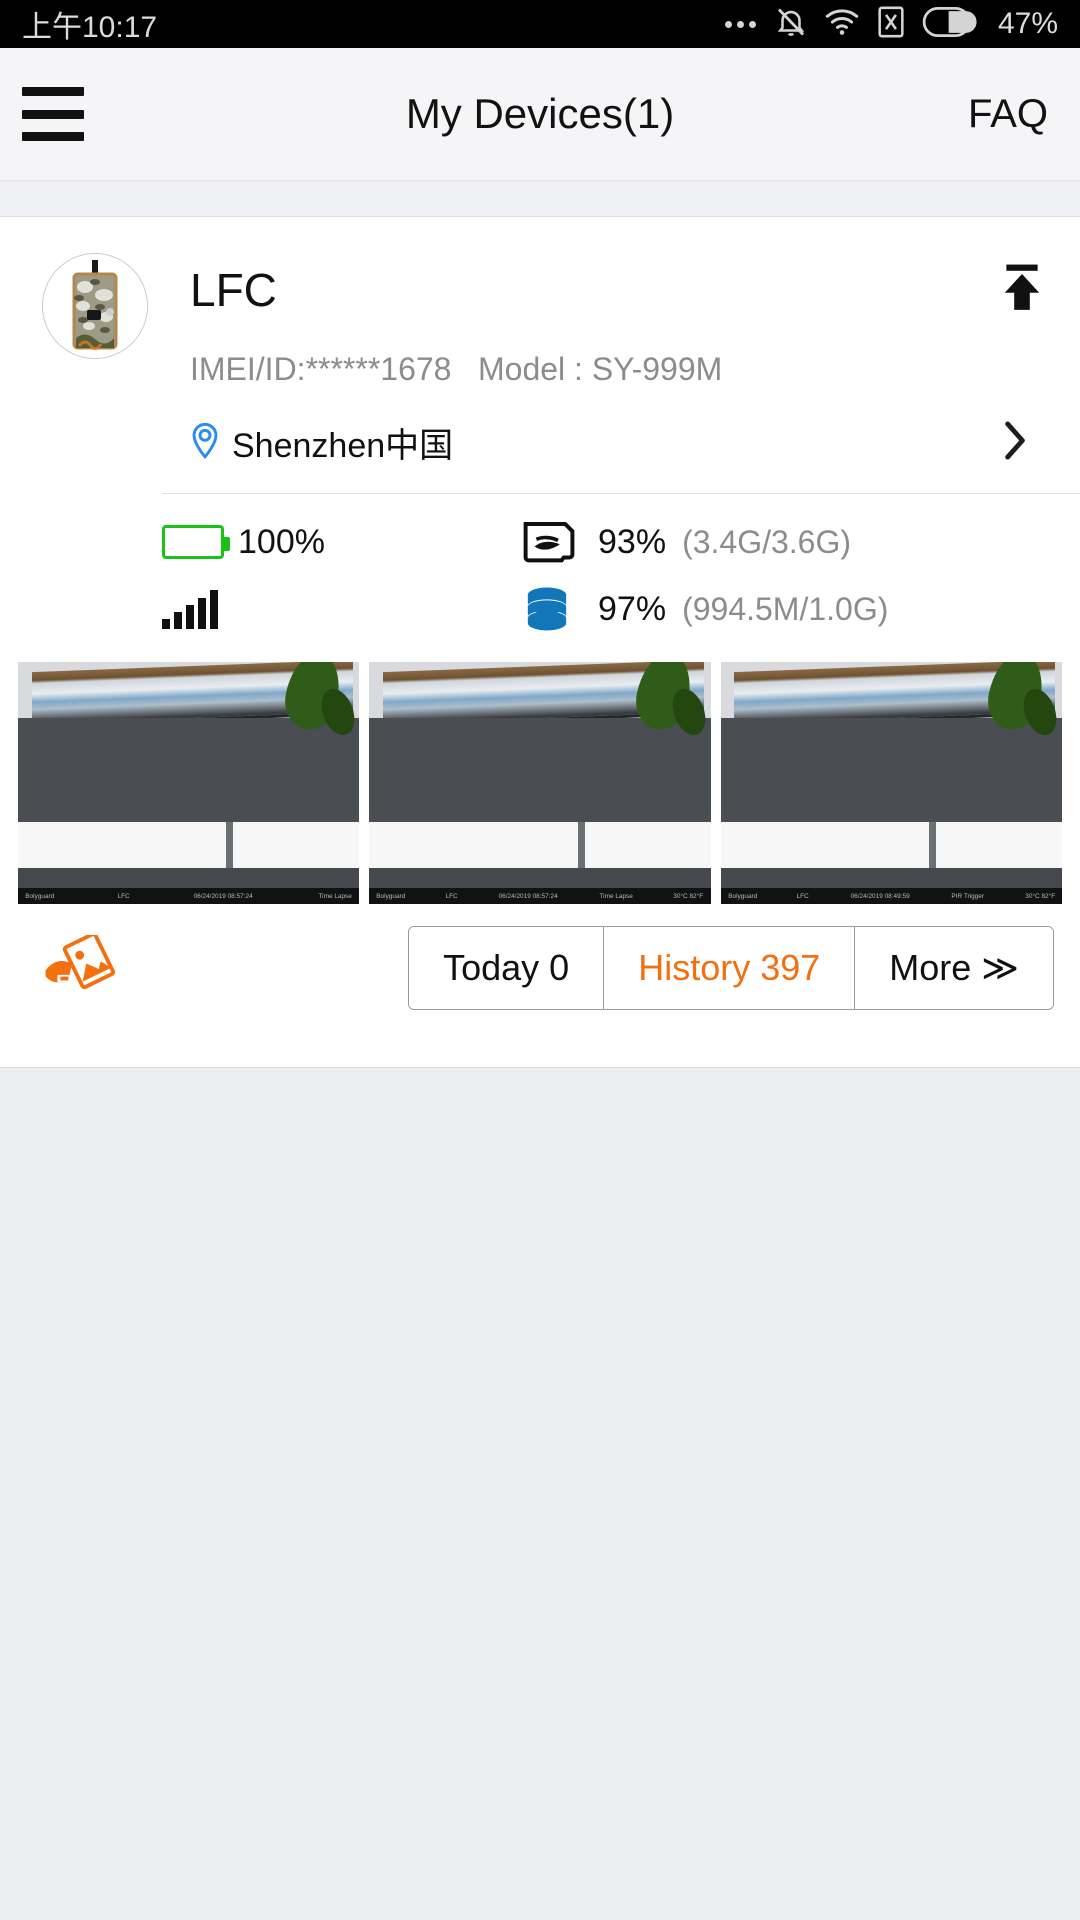  I want to click on device-actions: Today 0 History 397 More ≫, so click(540, 970).